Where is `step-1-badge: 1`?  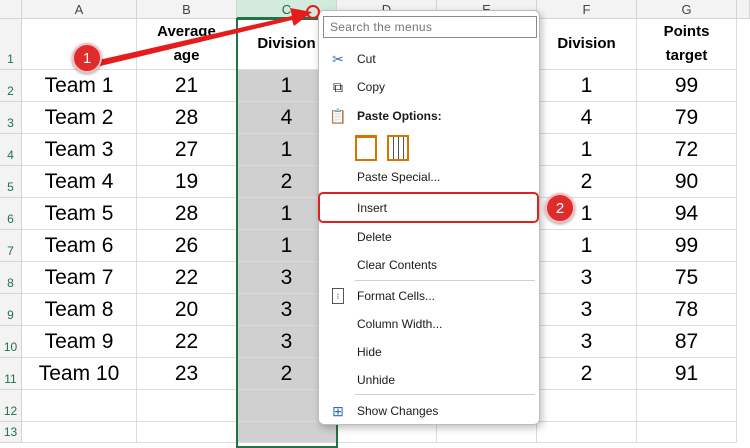 step-1-badge: 1 is located at coordinates (87, 58).